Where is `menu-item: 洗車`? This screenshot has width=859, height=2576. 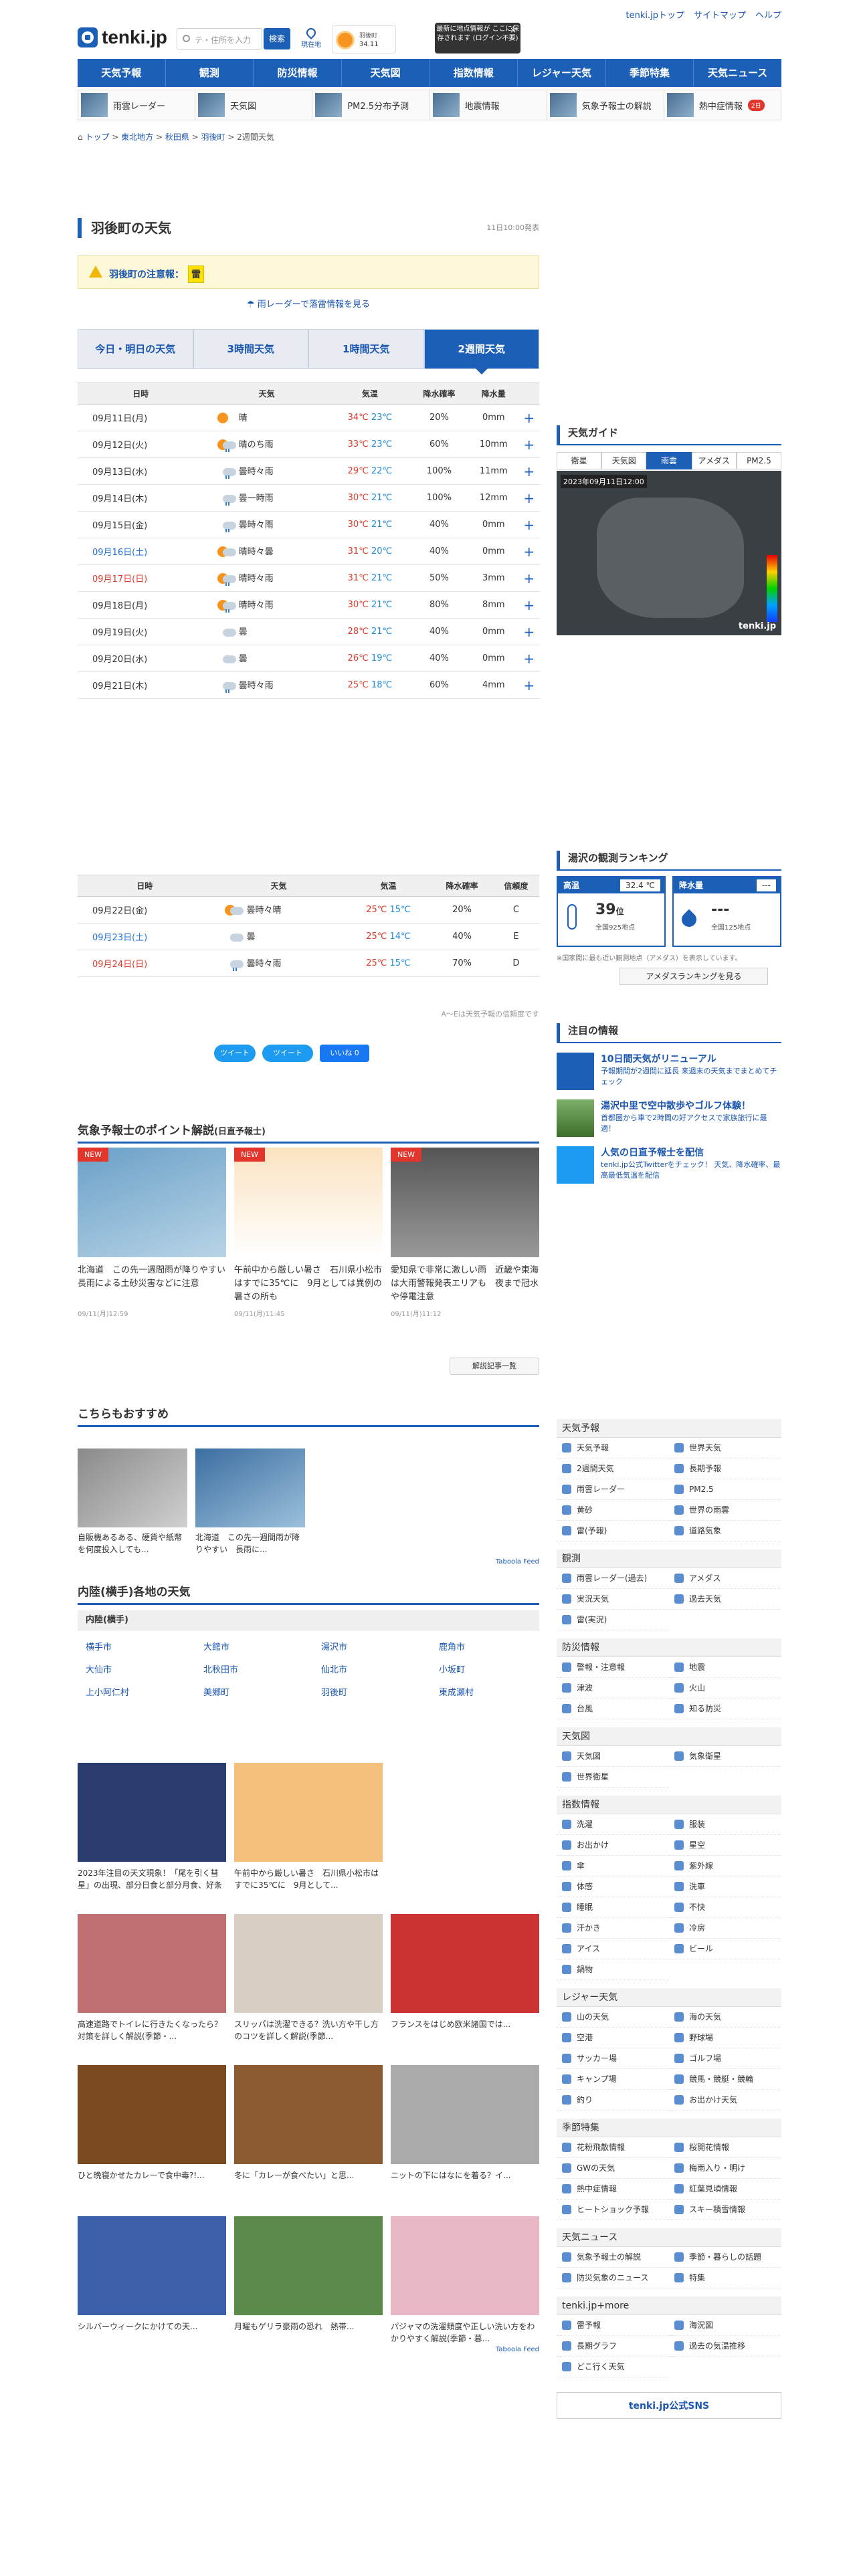 menu-item: 洗車 is located at coordinates (725, 1887).